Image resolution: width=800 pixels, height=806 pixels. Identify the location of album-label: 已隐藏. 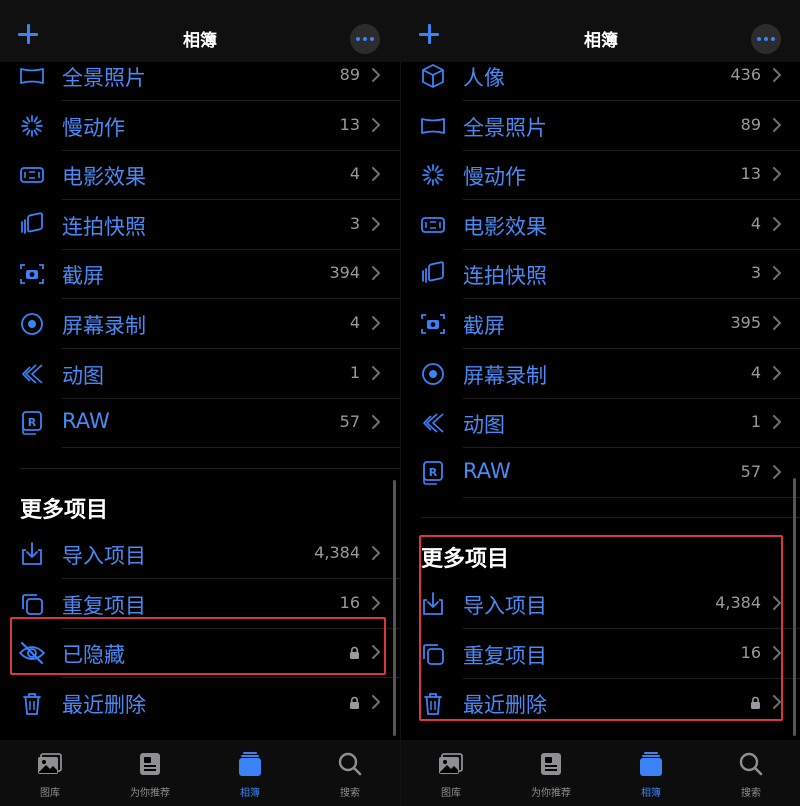
(93, 655).